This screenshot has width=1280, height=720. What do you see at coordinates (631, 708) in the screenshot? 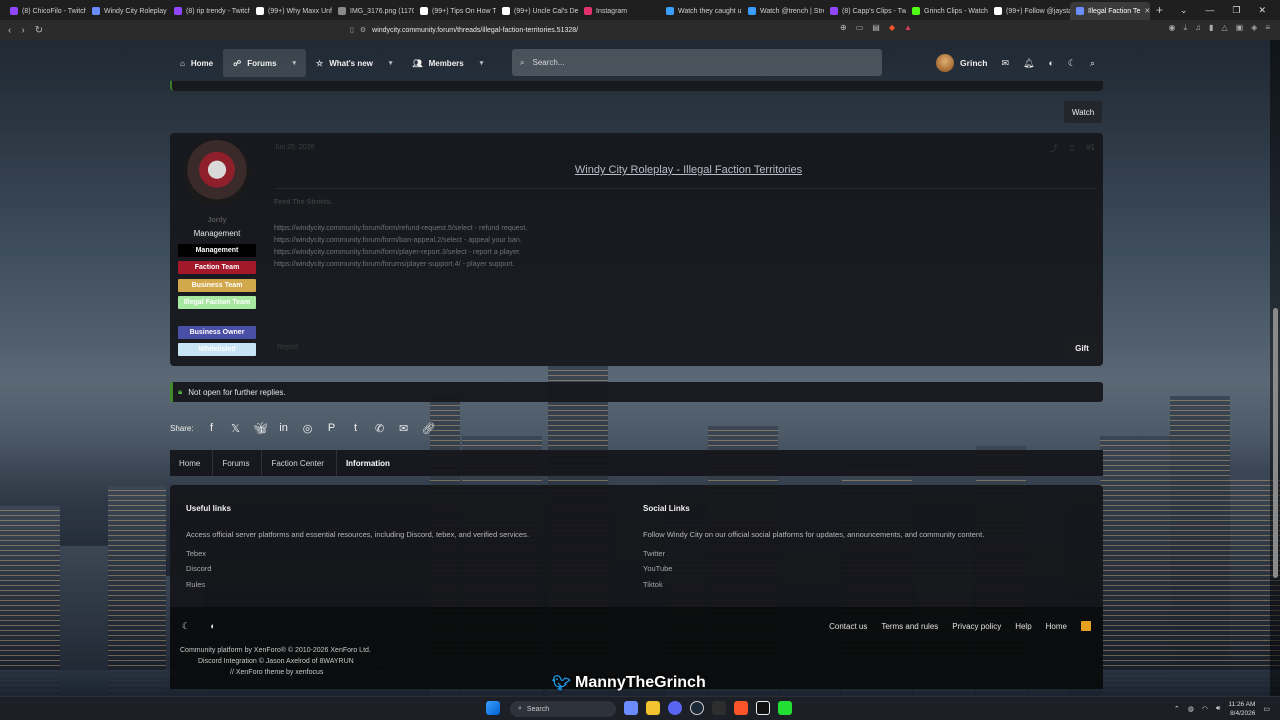
I see `widgets-icon` at bounding box center [631, 708].